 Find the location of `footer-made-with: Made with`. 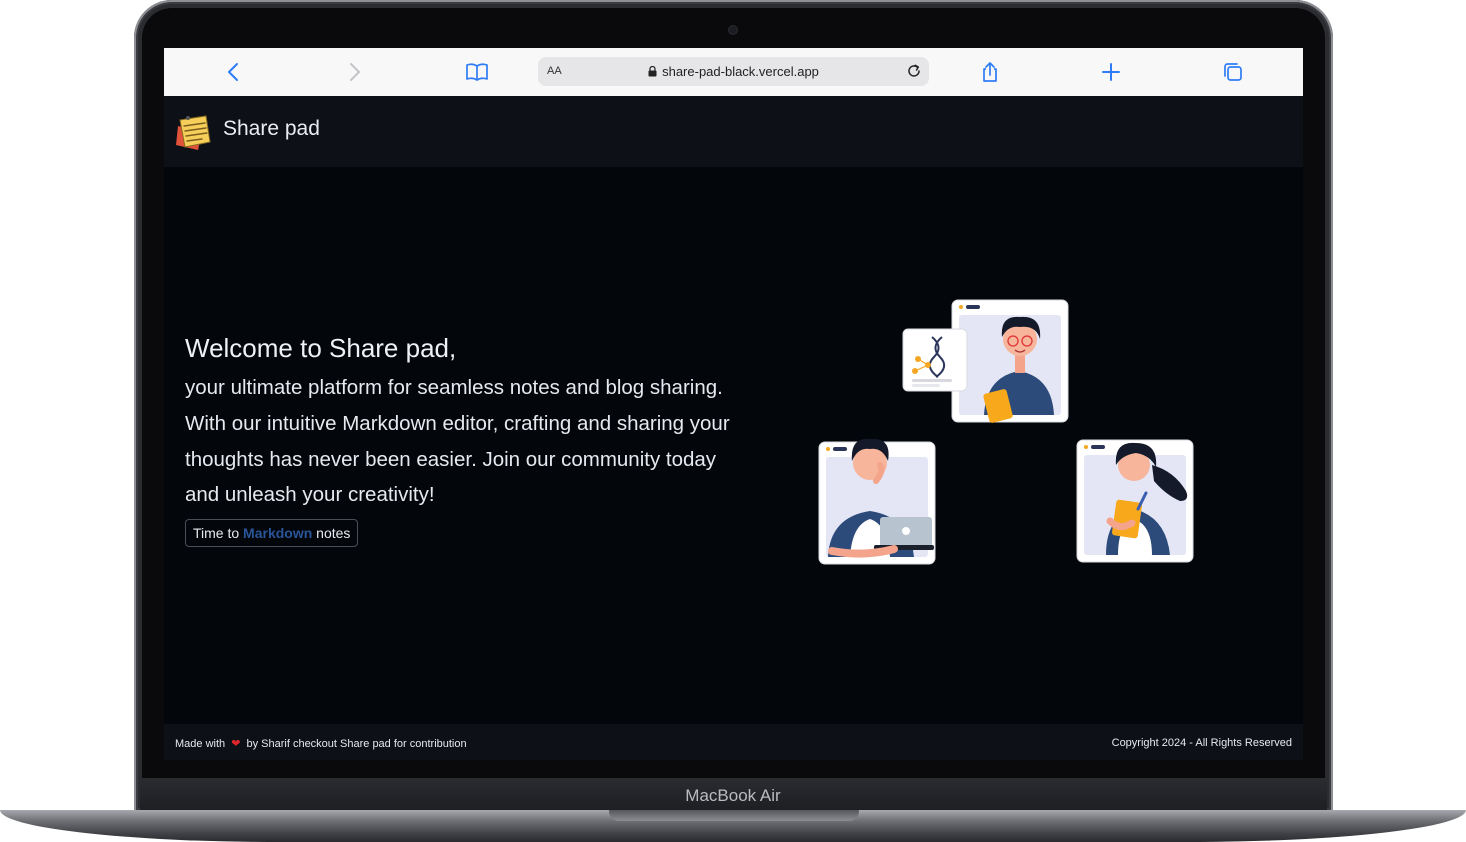

footer-made-with: Made with is located at coordinates (200, 744).